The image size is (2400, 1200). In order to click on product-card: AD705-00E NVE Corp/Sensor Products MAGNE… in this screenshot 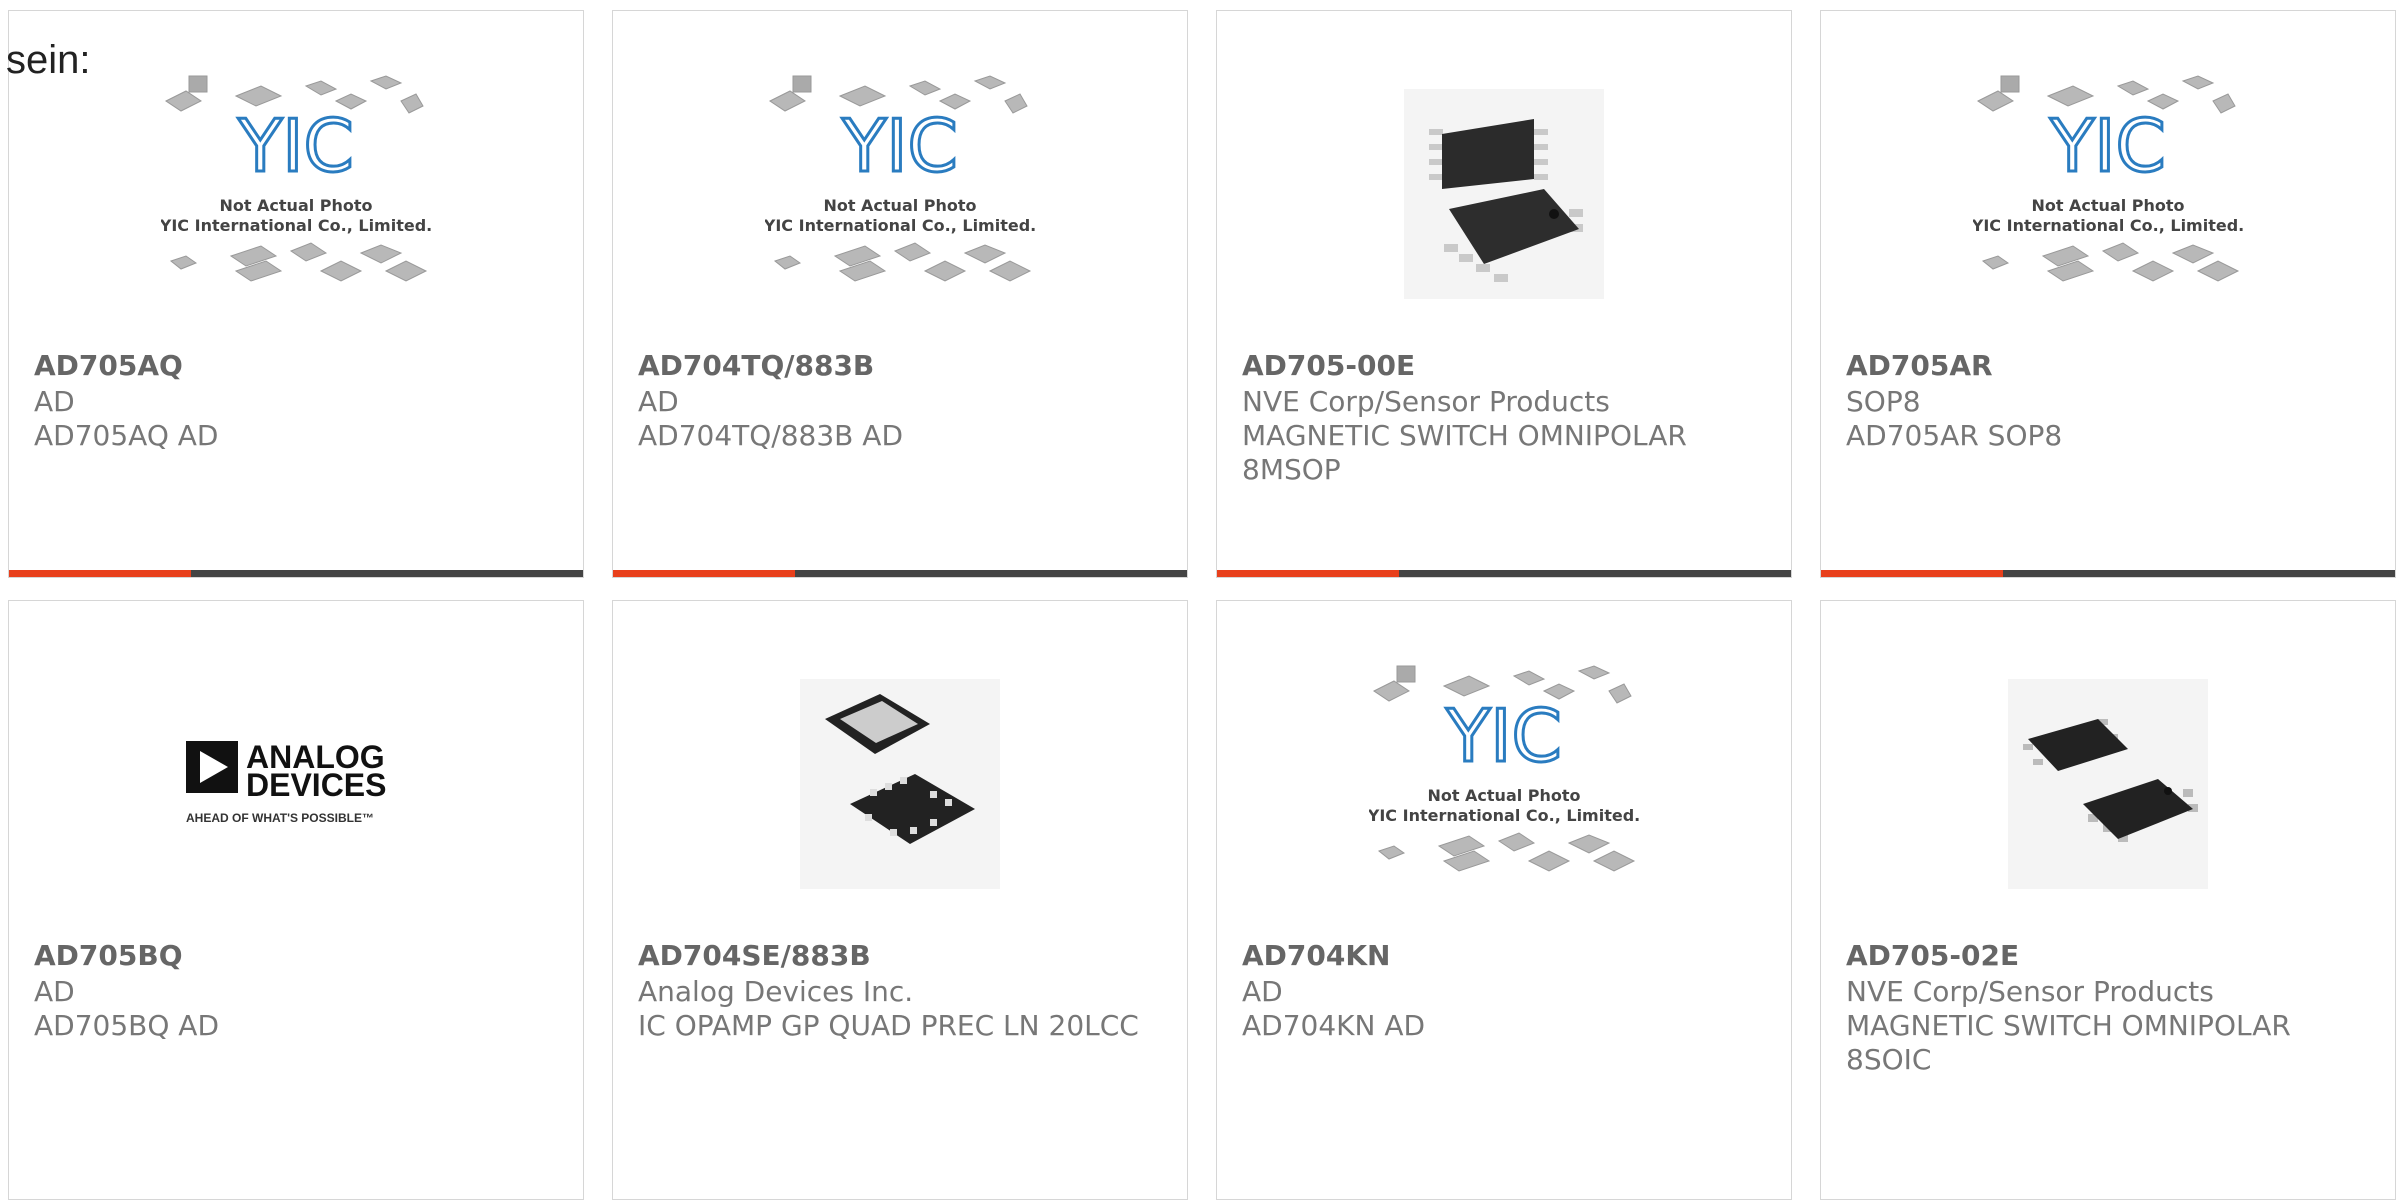, I will do `click(1504, 294)`.